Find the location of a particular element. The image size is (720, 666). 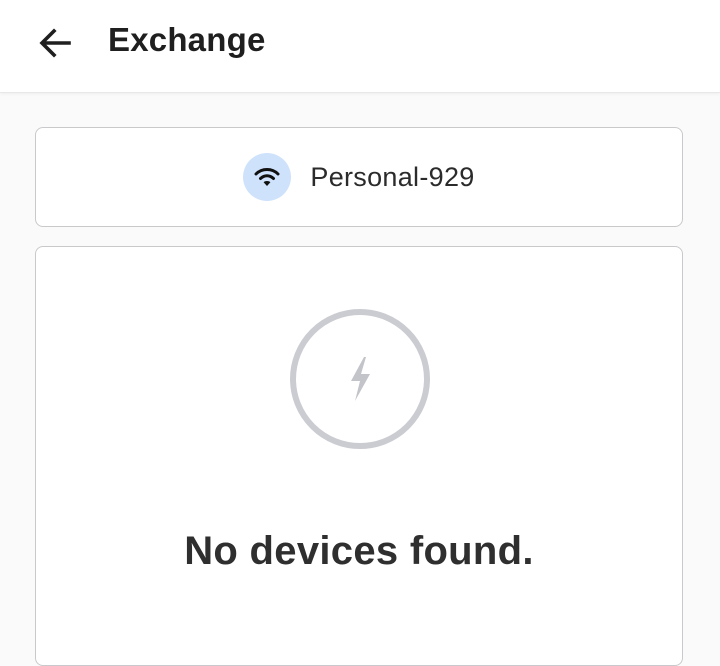

wifi-badge is located at coordinates (267, 177).